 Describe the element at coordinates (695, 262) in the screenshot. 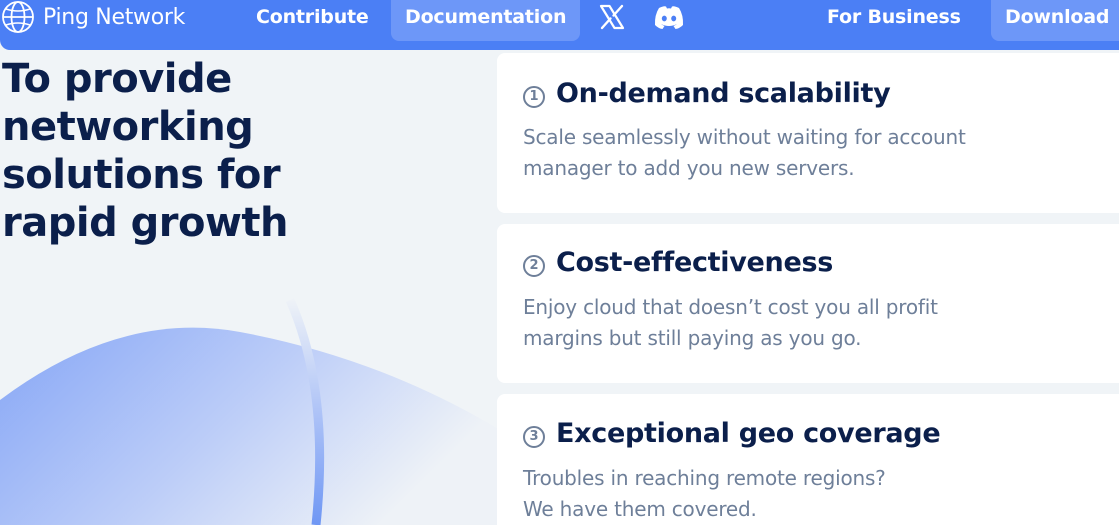

I see `feature-title: Cost-effectiveness` at that location.